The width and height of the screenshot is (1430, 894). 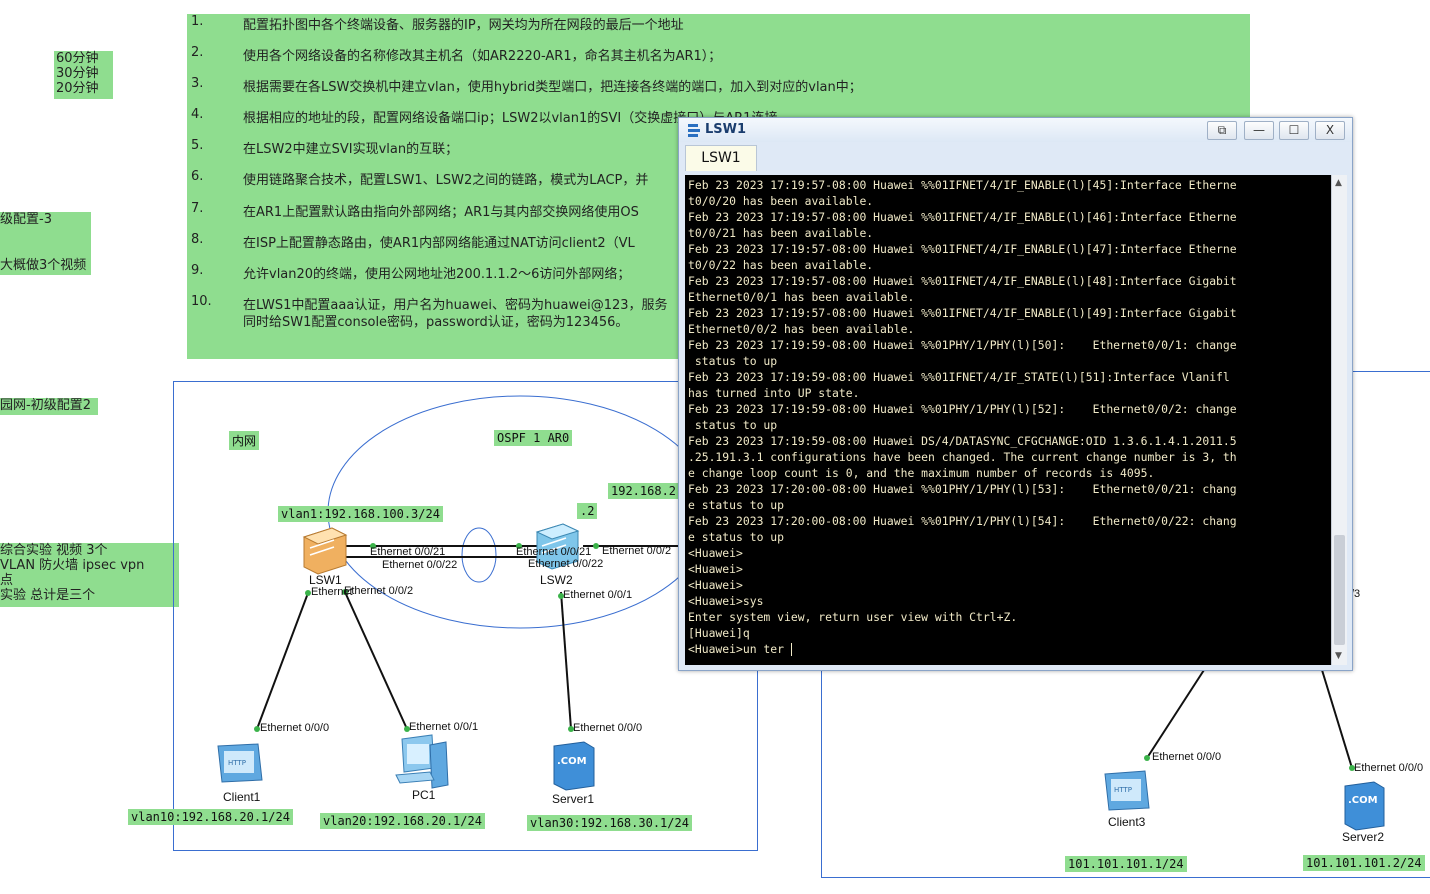 I want to click on terminal-line: has turned into UP state., so click(x=774, y=393).